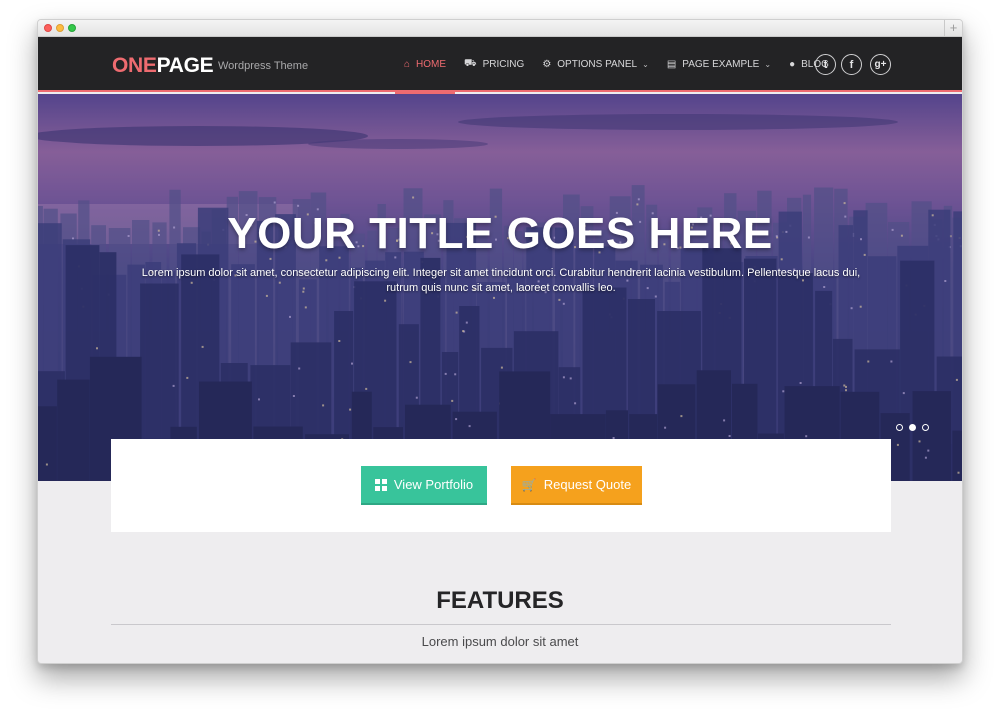 This screenshot has width=1000, height=718. I want to click on hero-title: YOUR TITLE GOES HERE, so click(500, 233).